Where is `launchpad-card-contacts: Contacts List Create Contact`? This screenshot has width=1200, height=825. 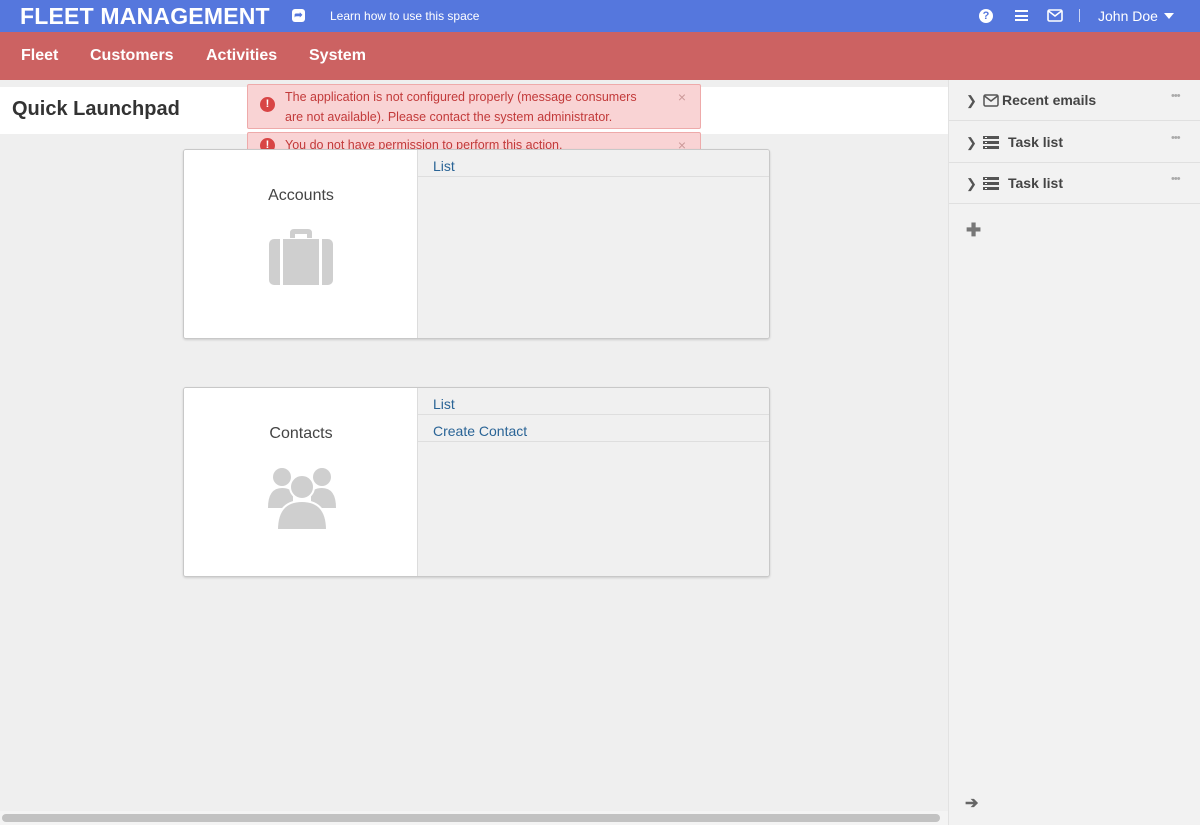
launchpad-card-contacts: Contacts List Create Contact is located at coordinates (476, 482).